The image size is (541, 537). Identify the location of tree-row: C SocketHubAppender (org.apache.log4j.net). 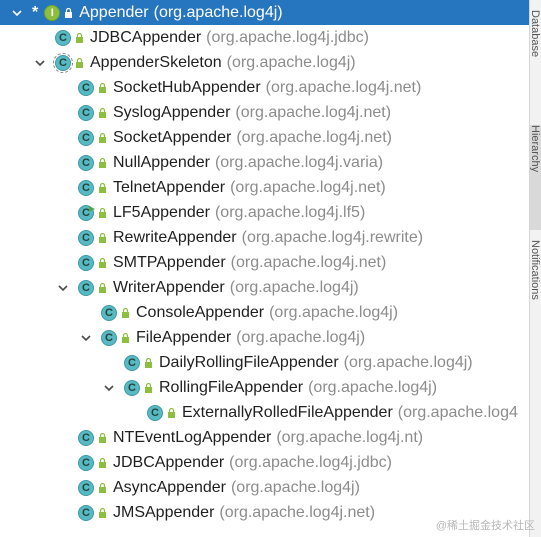
(265, 87).